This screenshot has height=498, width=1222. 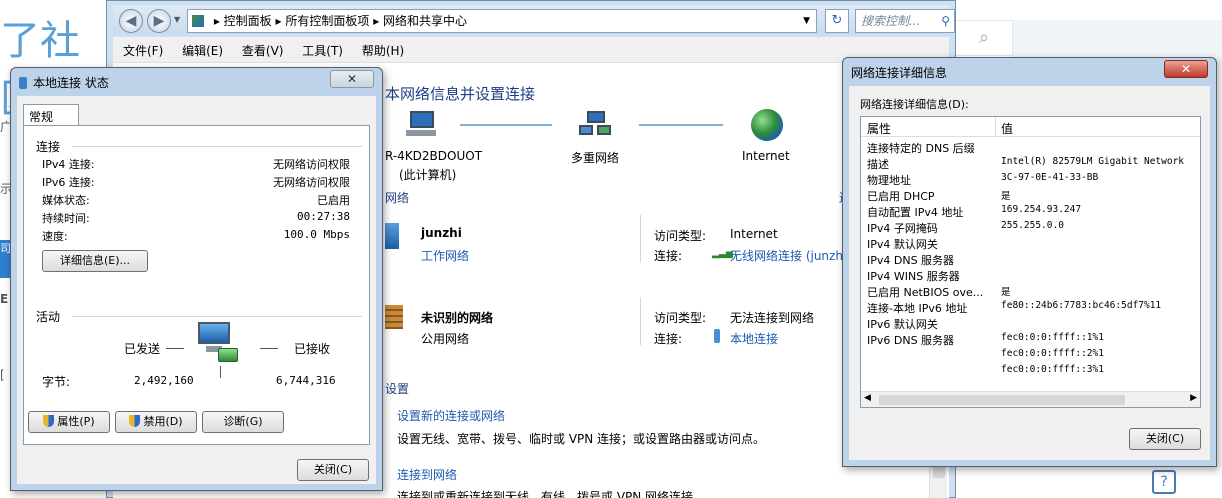 I want to click on list-item: 已启用 NetBIOS ove... 是, so click(x=1030, y=291).